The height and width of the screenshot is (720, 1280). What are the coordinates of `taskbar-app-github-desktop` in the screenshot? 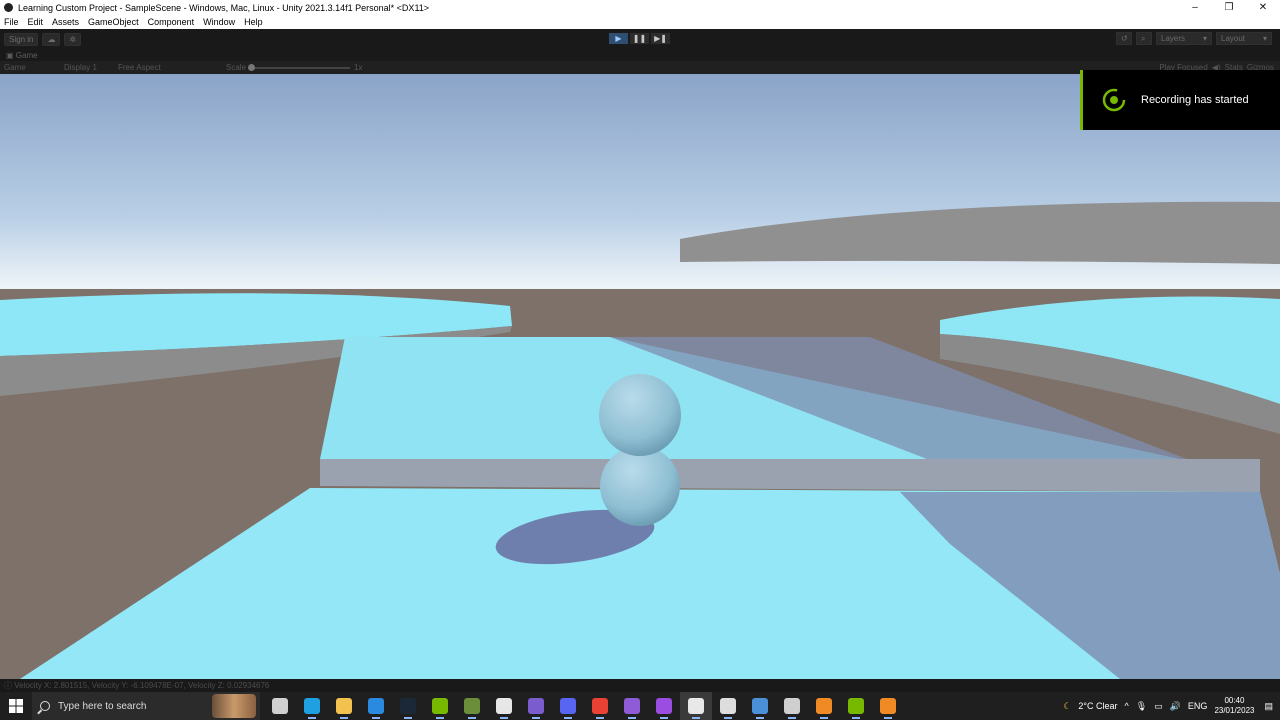 It's located at (536, 706).